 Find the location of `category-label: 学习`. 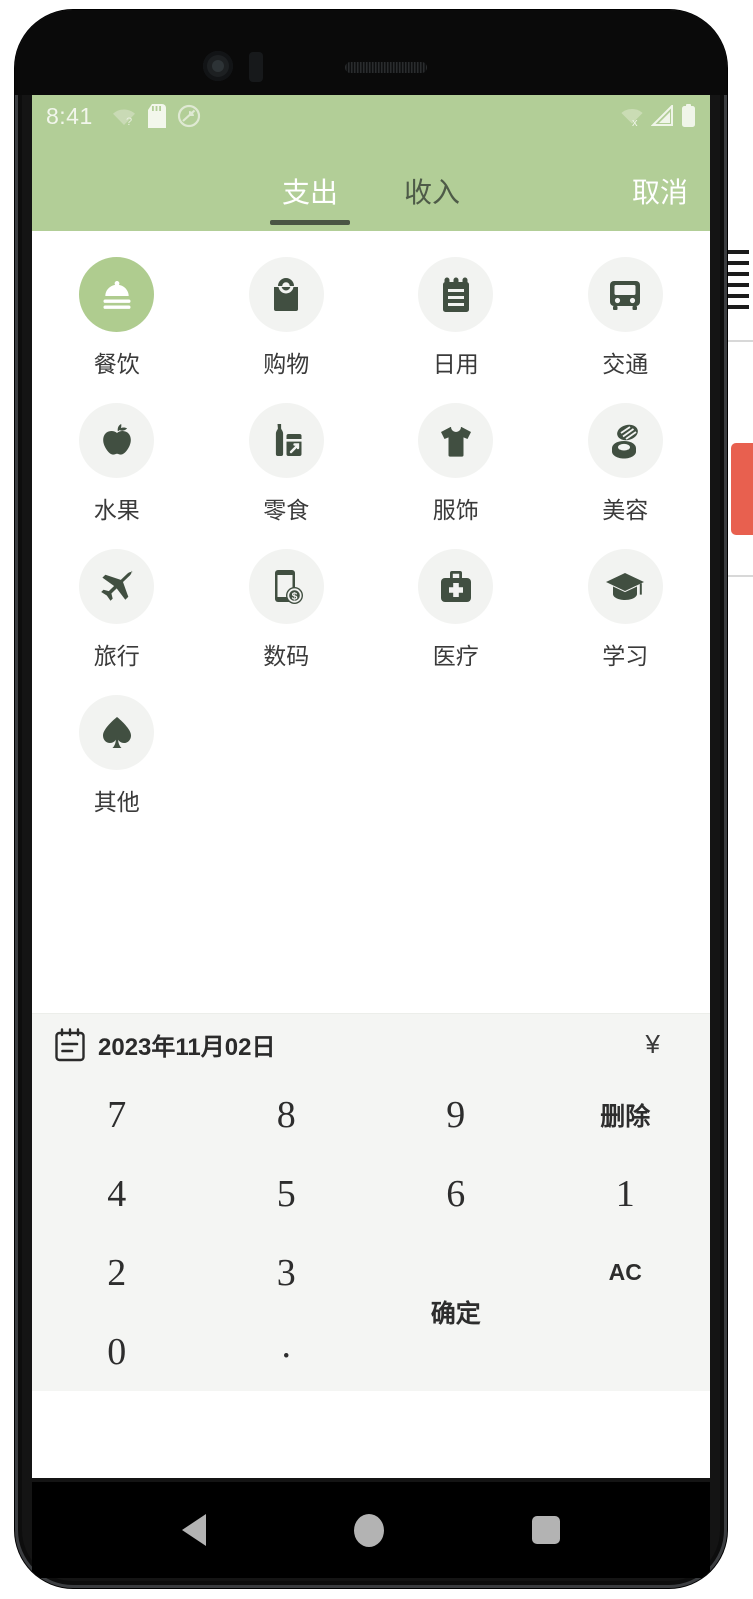

category-label: 学习 is located at coordinates (625, 656).